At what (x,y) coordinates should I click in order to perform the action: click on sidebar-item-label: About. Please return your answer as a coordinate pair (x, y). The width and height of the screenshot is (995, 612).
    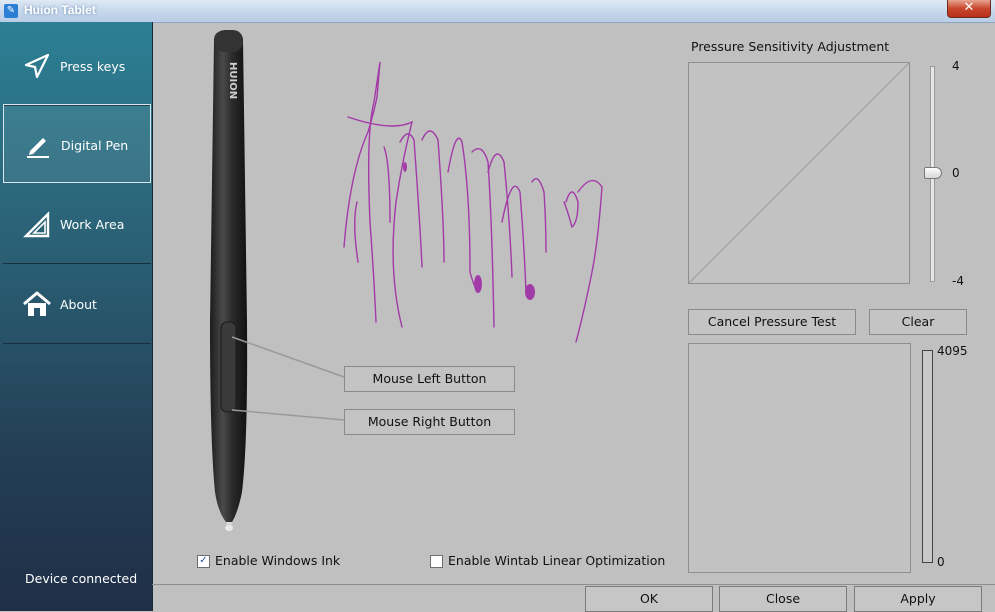
    Looking at the image, I should click on (78, 304).